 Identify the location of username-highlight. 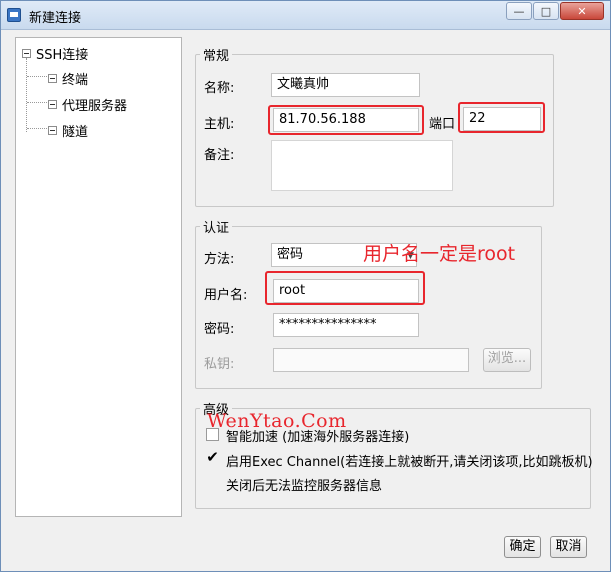
(345, 288).